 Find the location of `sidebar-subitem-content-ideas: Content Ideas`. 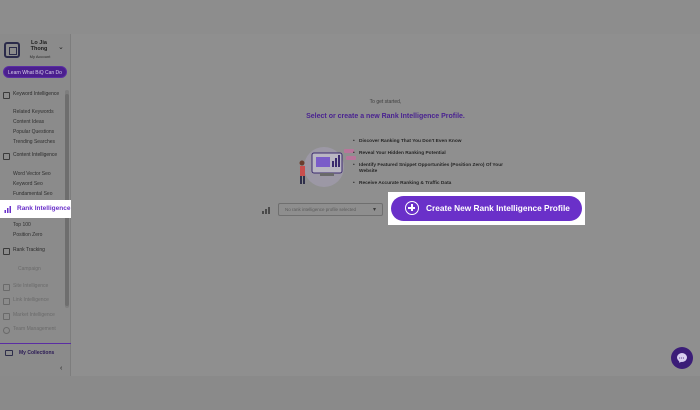

sidebar-subitem-content-ideas: Content Ideas is located at coordinates (28, 122).